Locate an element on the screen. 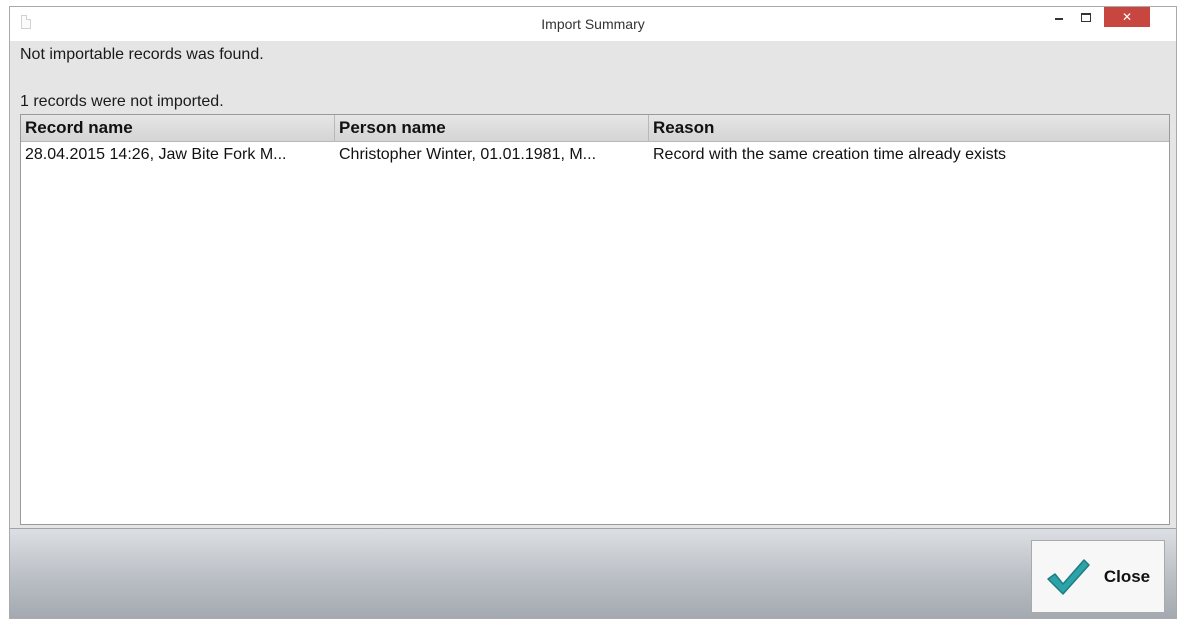 The height and width of the screenshot is (623, 1186). minimize-icon is located at coordinates (1059, 19).